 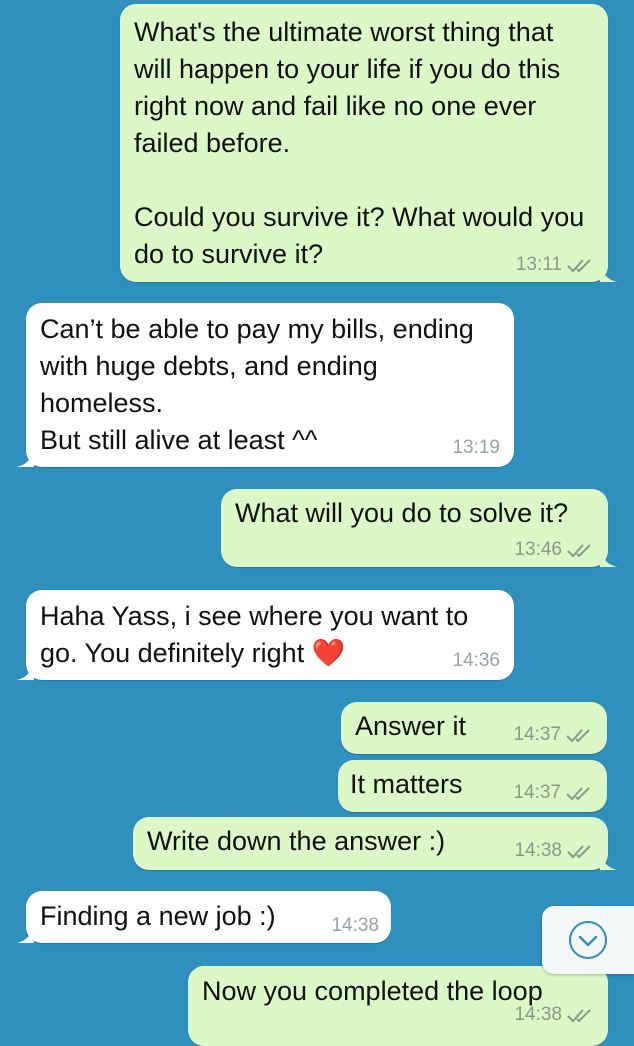 What do you see at coordinates (538, 549) in the screenshot?
I see `message-time: 13:46` at bounding box center [538, 549].